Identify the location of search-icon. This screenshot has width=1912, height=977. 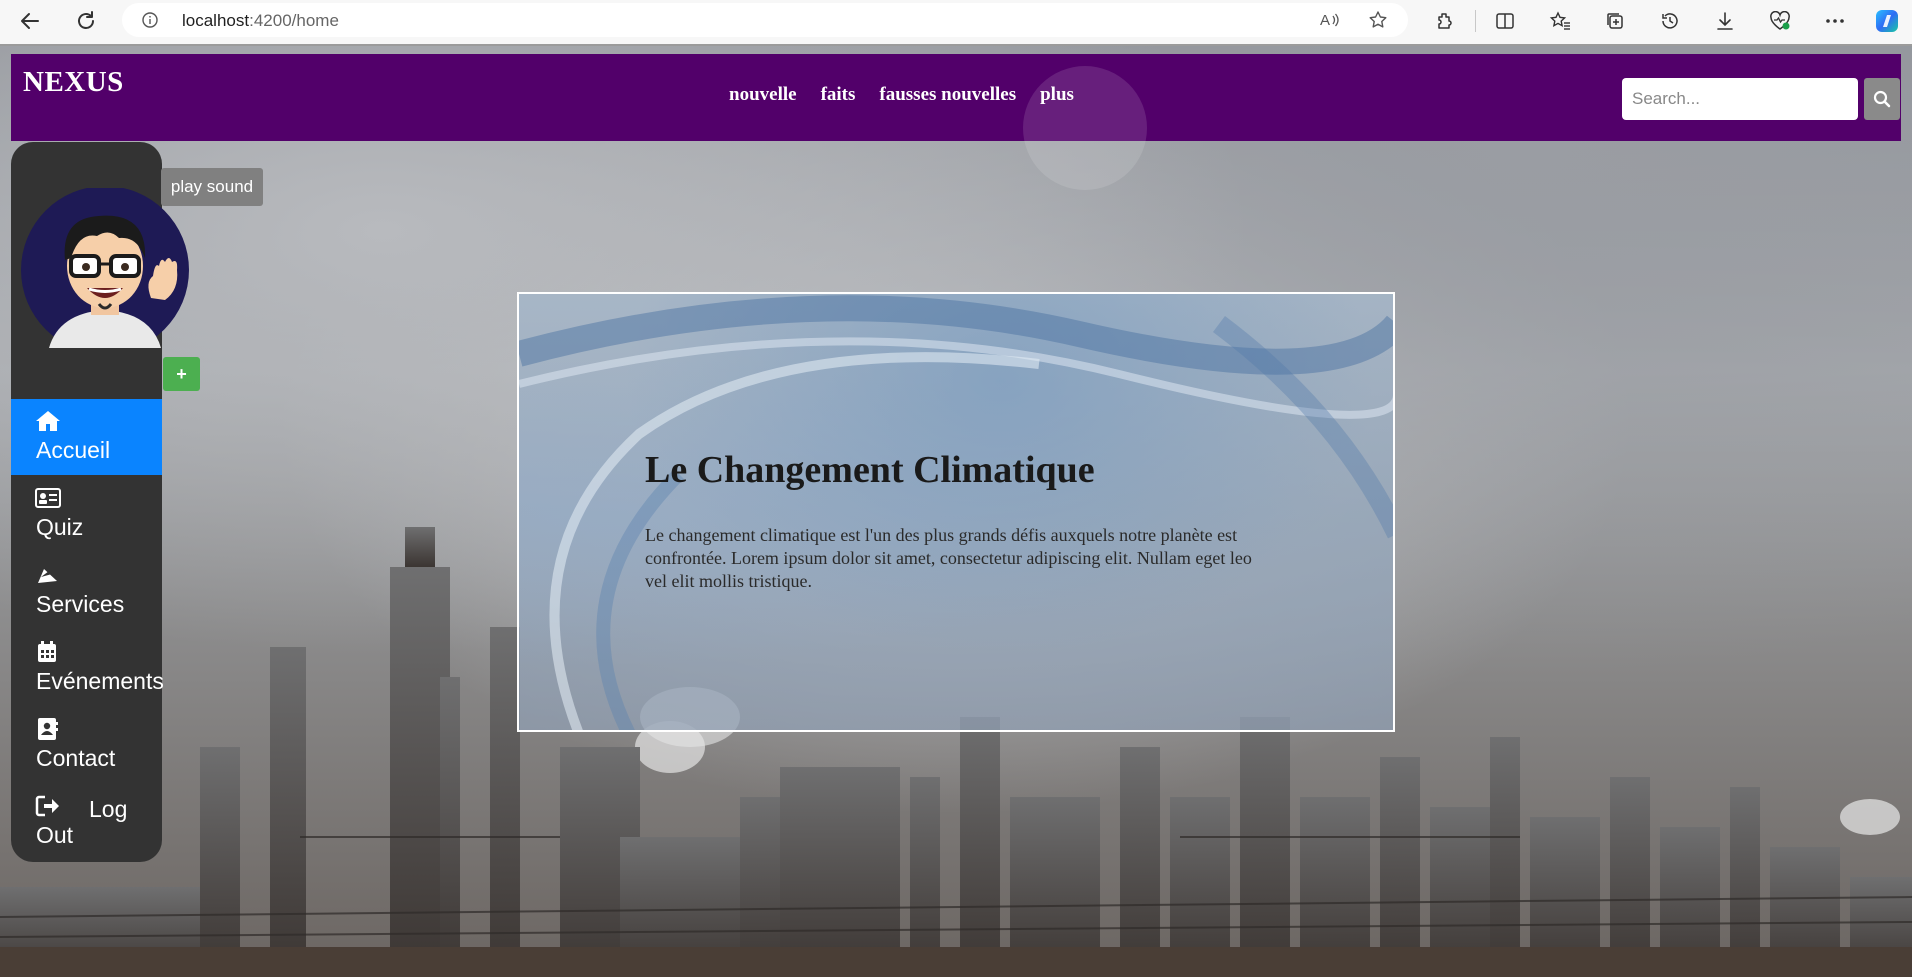
(1882, 99).